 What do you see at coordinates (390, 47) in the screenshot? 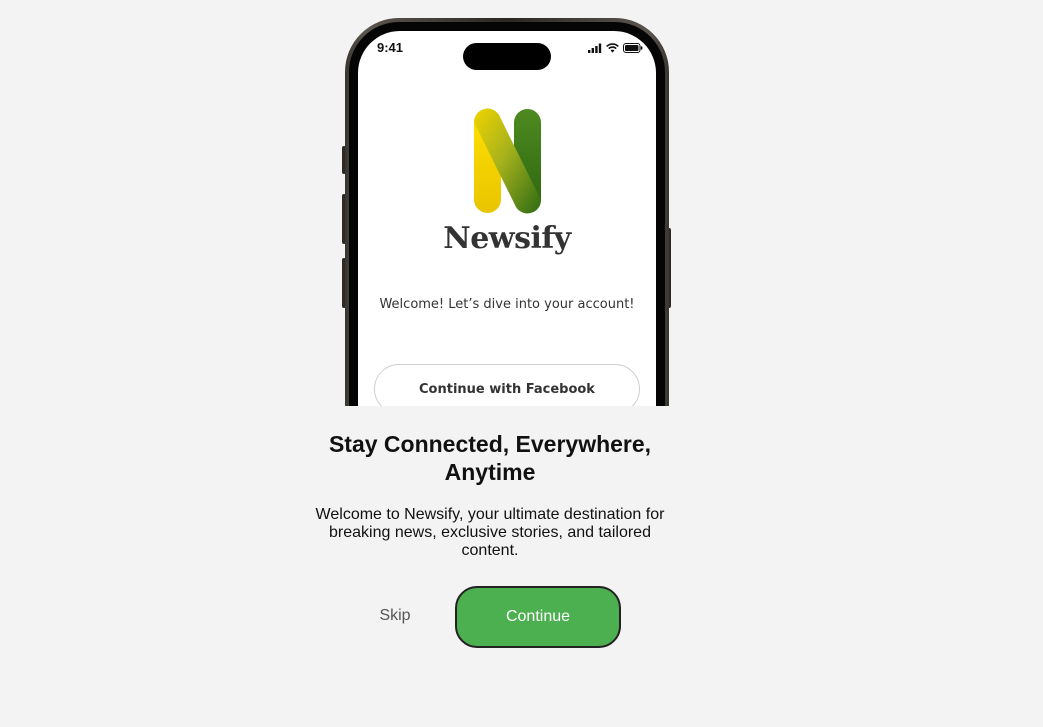
I see `status-time: 9:41` at bounding box center [390, 47].